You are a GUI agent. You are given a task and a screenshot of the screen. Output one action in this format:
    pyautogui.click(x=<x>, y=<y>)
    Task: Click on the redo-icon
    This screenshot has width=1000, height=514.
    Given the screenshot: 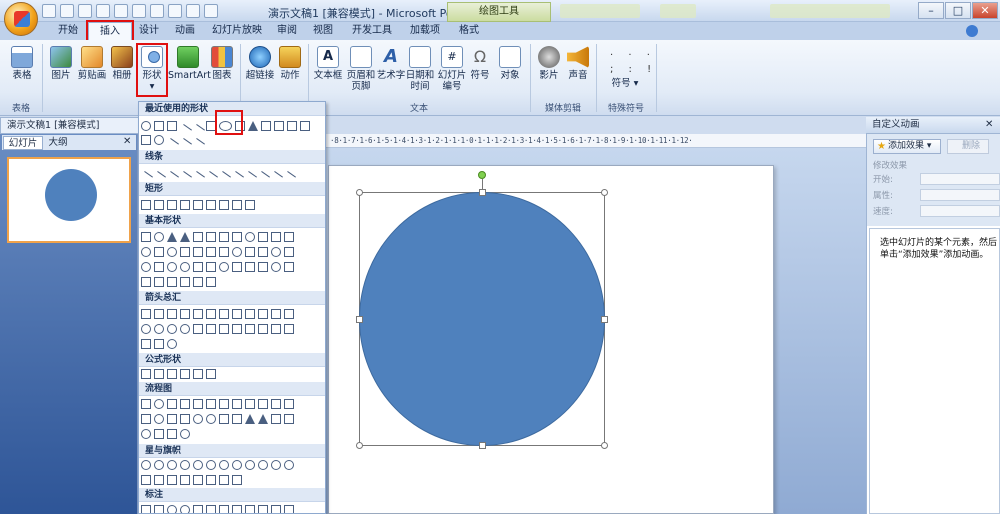 What is the action you would take?
    pyautogui.click(x=85, y=11)
    